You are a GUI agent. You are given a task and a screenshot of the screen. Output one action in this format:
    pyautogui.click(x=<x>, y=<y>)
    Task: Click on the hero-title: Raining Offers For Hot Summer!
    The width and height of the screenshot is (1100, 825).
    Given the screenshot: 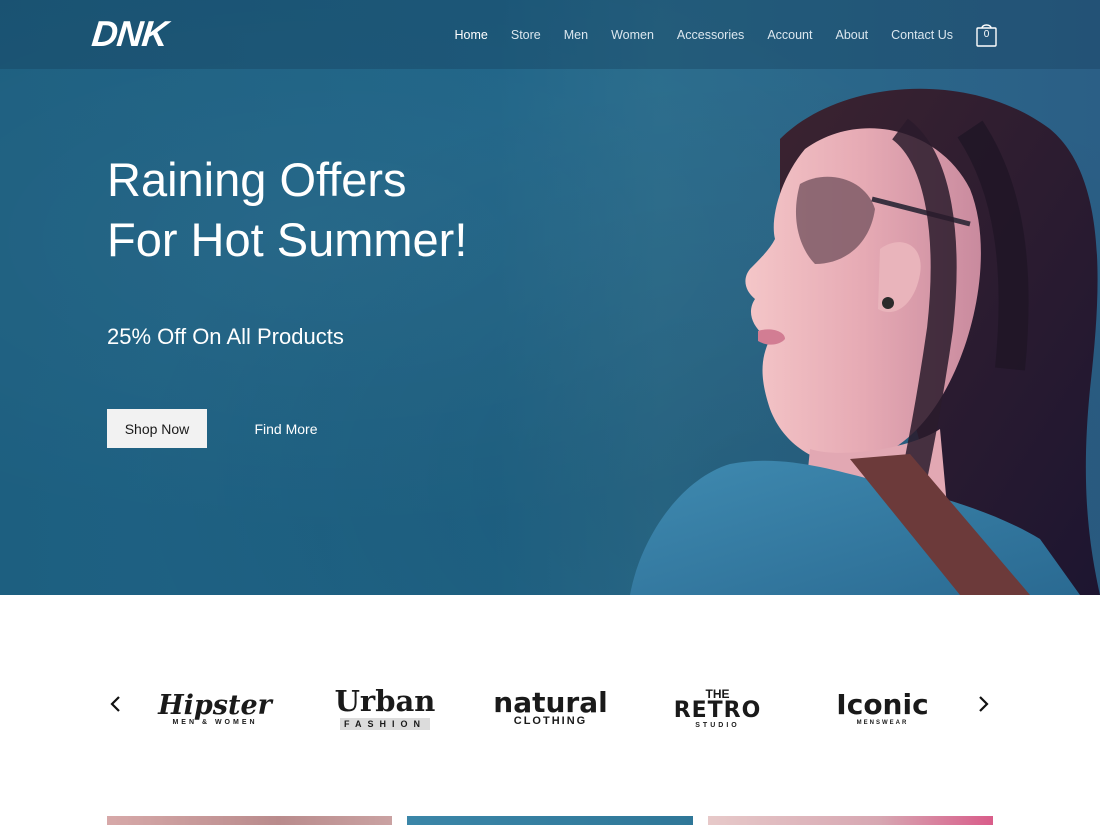 What is the action you would take?
    pyautogui.click(x=337, y=210)
    